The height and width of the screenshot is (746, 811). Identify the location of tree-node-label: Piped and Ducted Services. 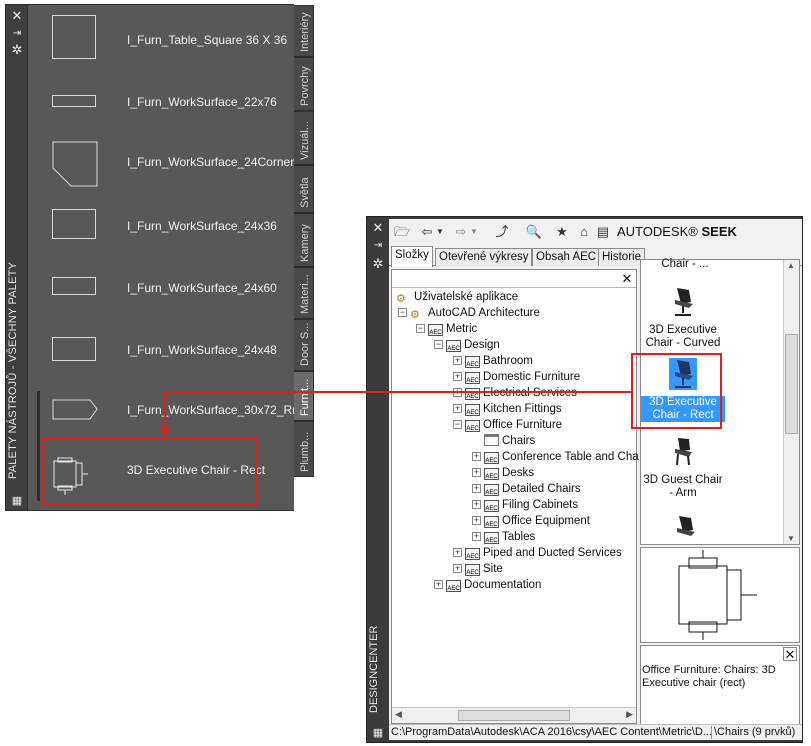
(552, 553).